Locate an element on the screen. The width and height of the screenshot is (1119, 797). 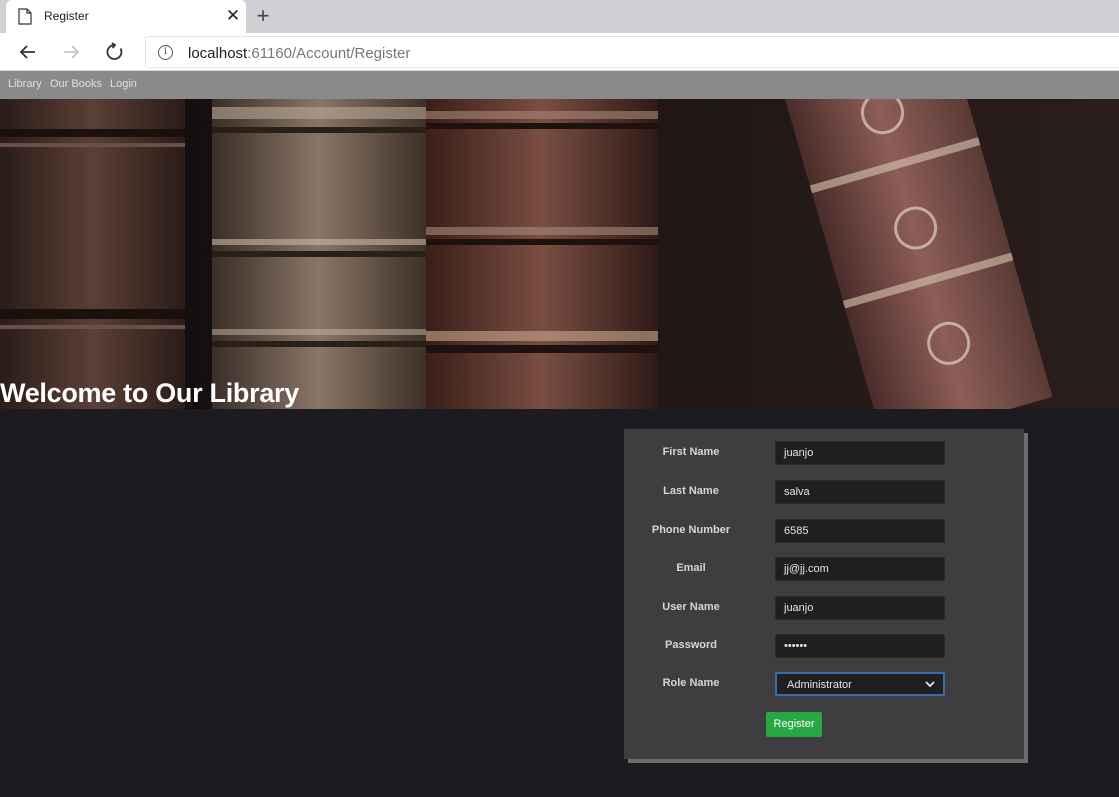
last-name-label: Last Name is located at coordinates (691, 491).